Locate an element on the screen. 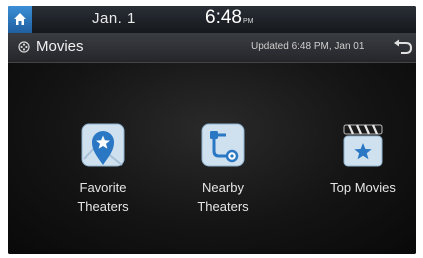 This screenshot has height=258, width=423. favorite-theaters-label-line2: Theaters is located at coordinates (103, 206).